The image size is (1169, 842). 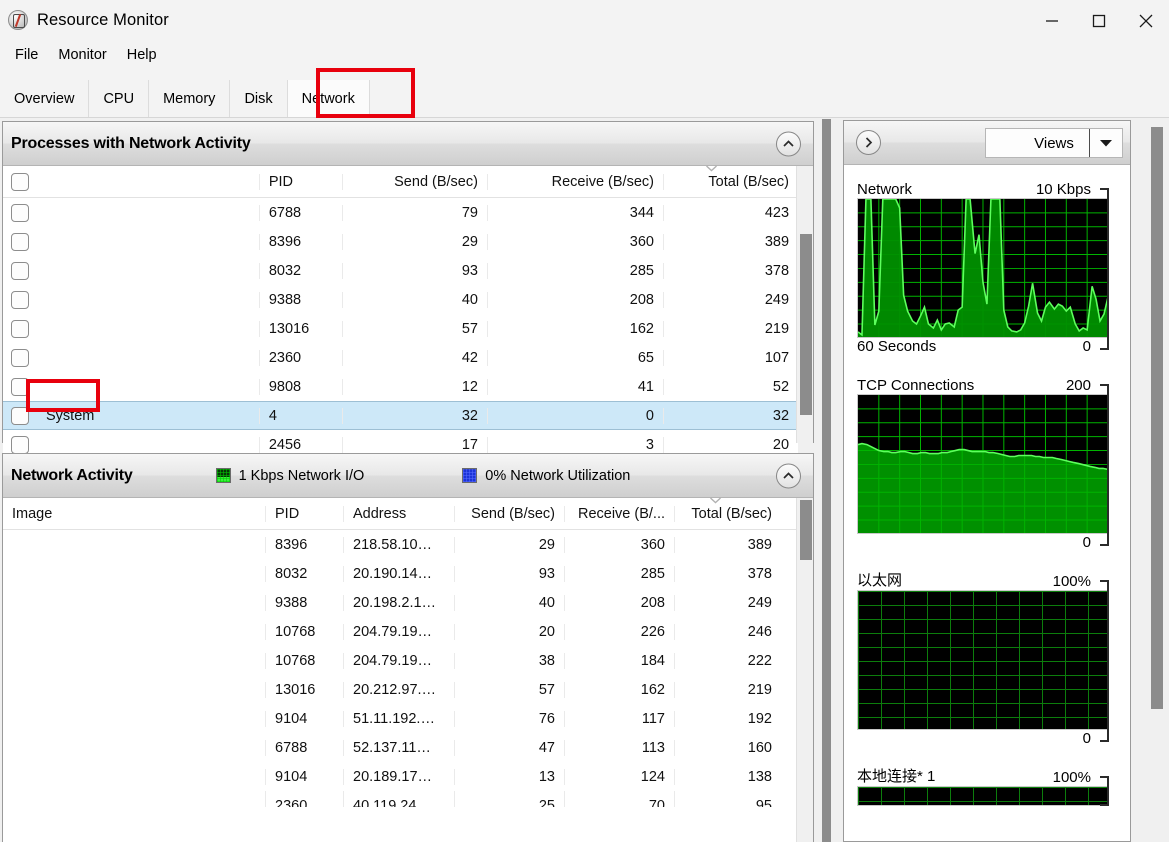 I want to click on resource-monitor-icon, so click(x=18, y=20).